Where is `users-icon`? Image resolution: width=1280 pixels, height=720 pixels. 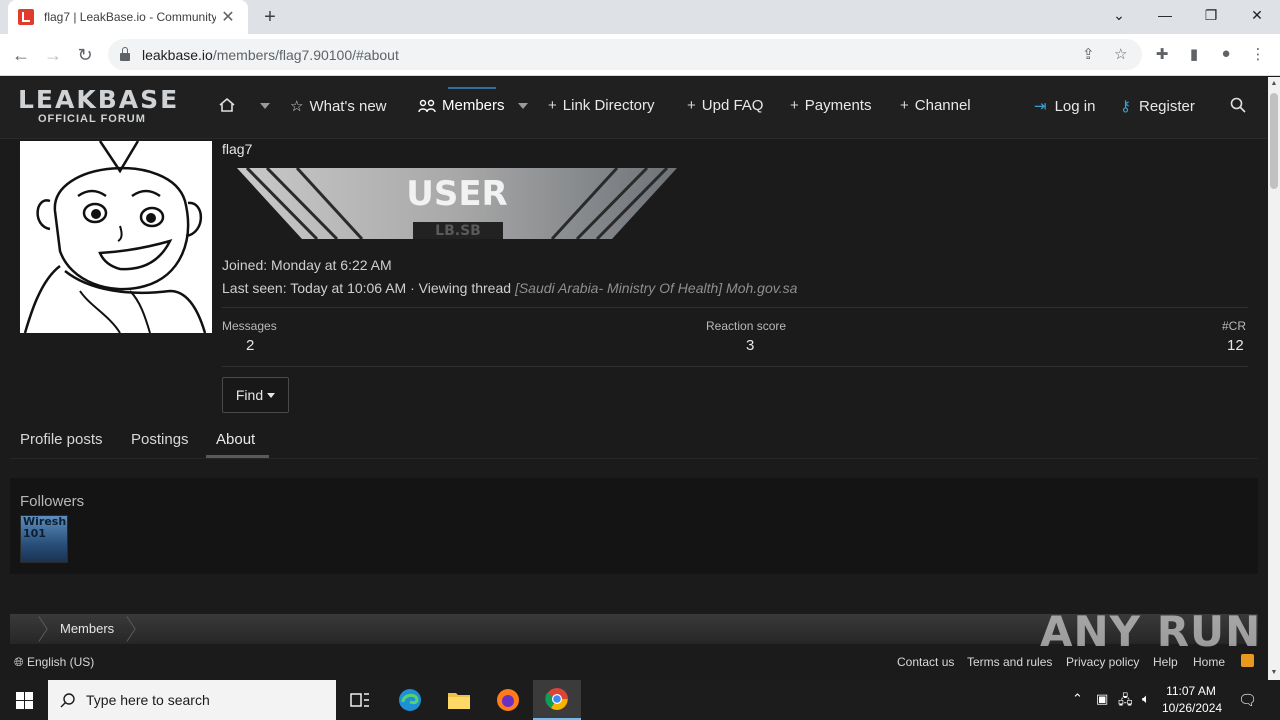
users-icon is located at coordinates (427, 105).